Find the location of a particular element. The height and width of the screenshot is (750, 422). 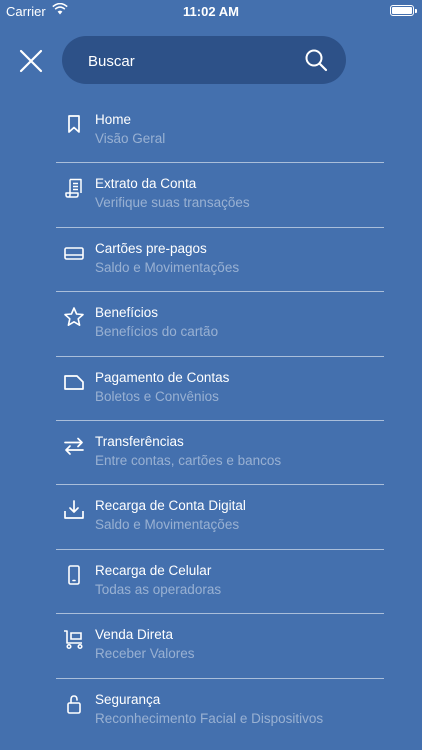

menu-item-title: Cartões pre-pagos is located at coordinates (151, 248).